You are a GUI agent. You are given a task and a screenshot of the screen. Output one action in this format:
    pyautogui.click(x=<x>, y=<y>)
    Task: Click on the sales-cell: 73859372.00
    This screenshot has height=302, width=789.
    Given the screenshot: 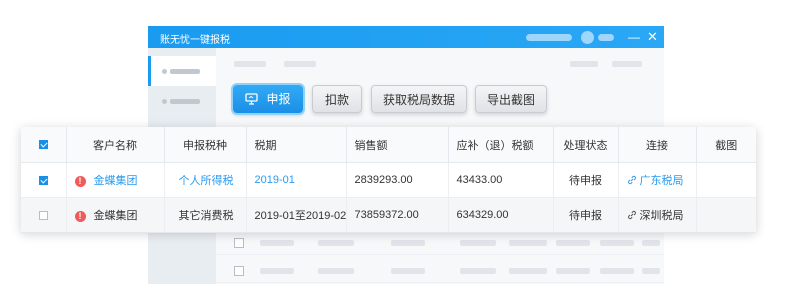 What is the action you would take?
    pyautogui.click(x=397, y=215)
    